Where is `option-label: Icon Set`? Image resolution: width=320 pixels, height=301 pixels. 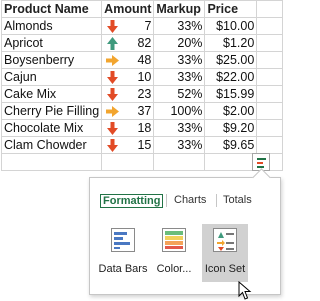 option-label: Icon Set is located at coordinates (225, 269).